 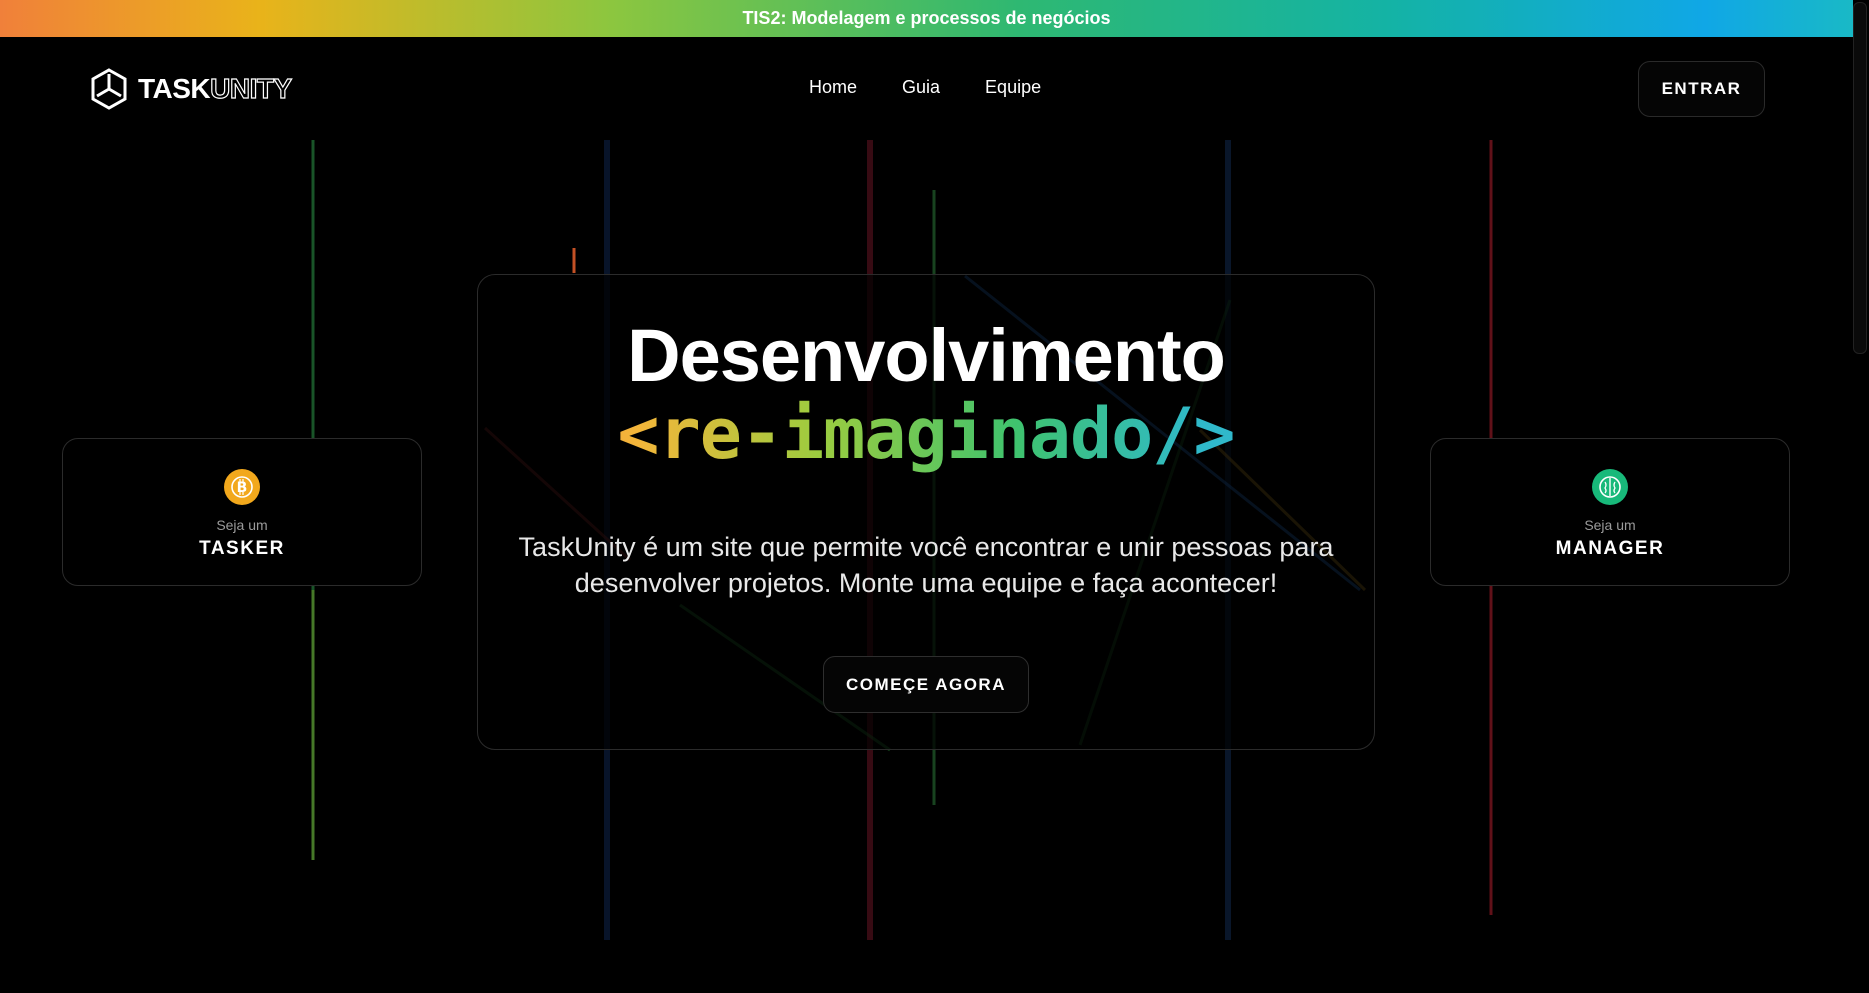 I want to click on logo-text-unity: UNITY, so click(x=251, y=88).